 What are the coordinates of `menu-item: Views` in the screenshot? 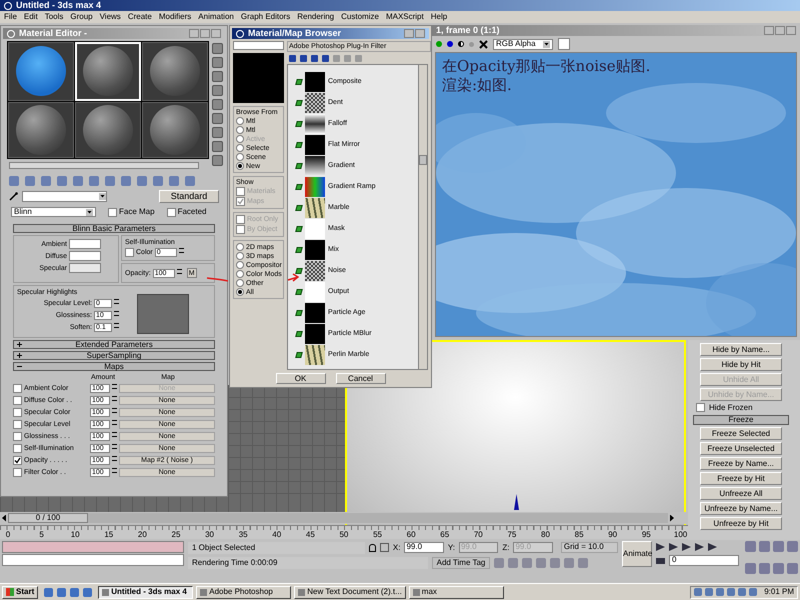 It's located at (110, 17).